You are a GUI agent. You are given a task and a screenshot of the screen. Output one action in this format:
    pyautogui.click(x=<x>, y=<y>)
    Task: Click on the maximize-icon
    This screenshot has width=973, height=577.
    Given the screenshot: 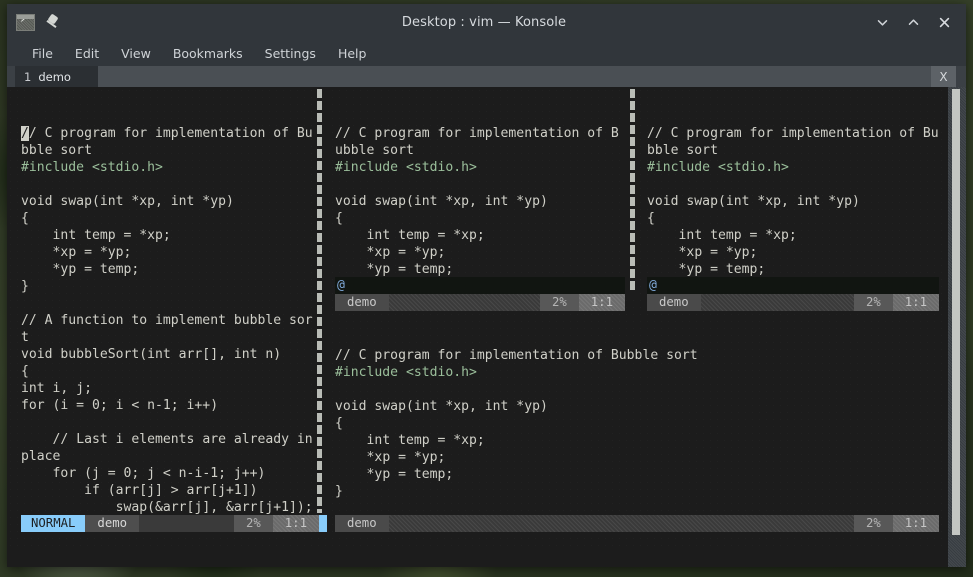 What is the action you would take?
    pyautogui.click(x=913, y=22)
    